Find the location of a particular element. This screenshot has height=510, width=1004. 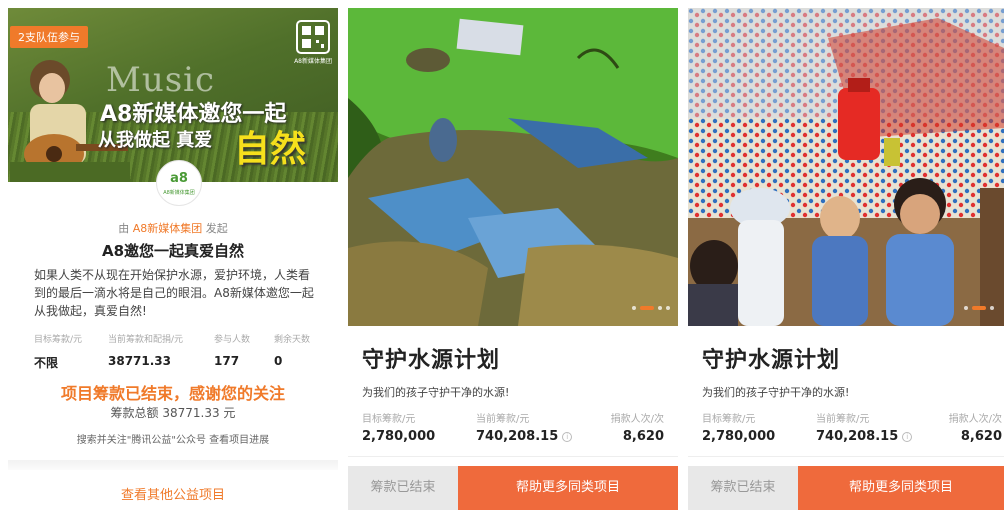

sponsor-line: 由 A8新媒体集团 发起 is located at coordinates (173, 228).